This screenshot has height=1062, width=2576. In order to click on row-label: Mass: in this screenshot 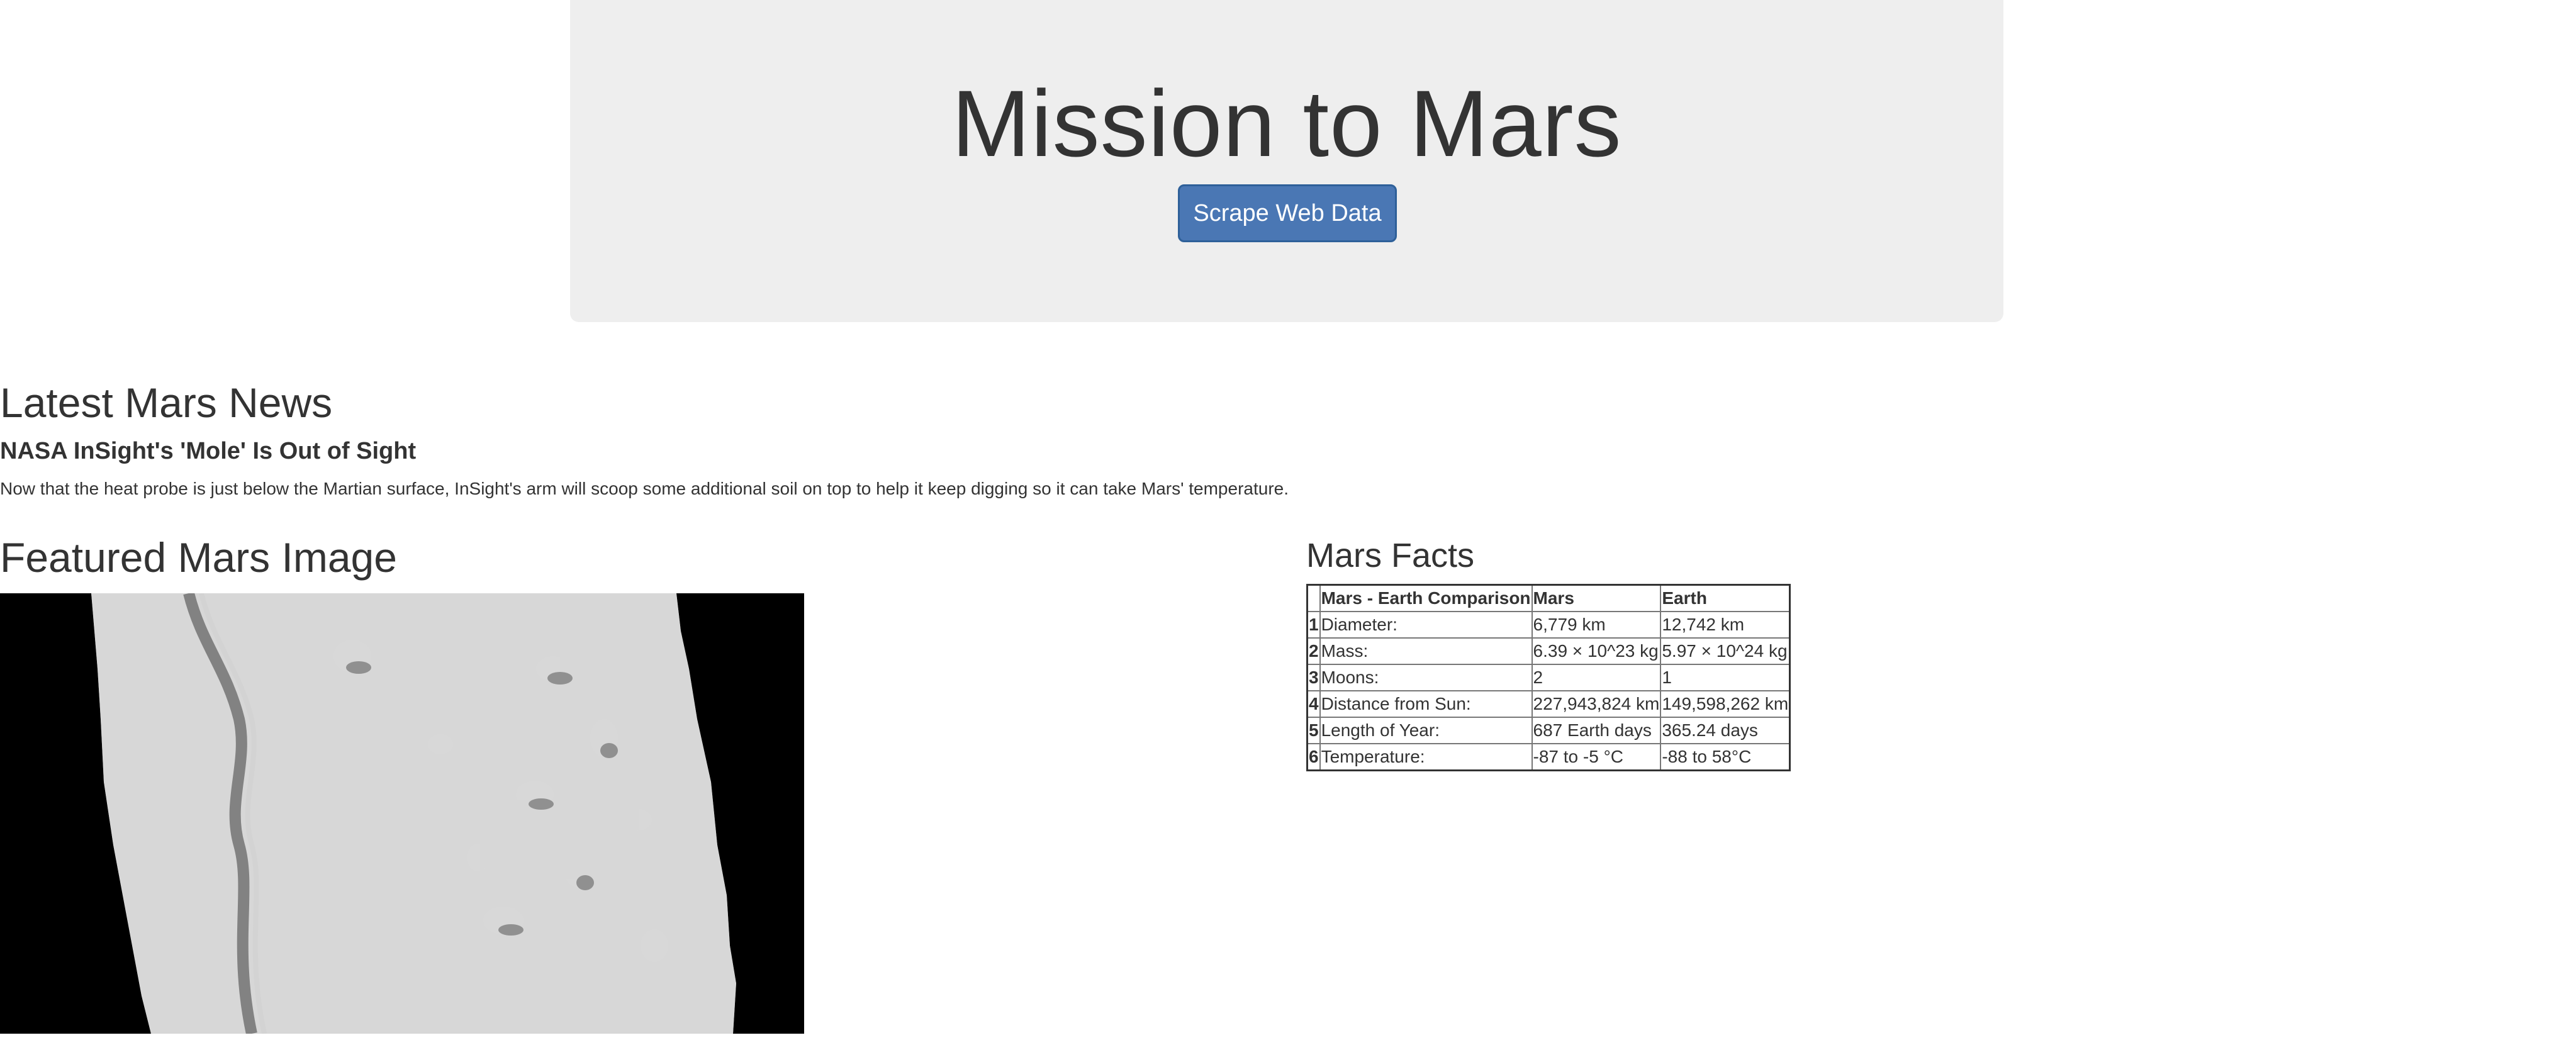, I will do `click(1426, 651)`.